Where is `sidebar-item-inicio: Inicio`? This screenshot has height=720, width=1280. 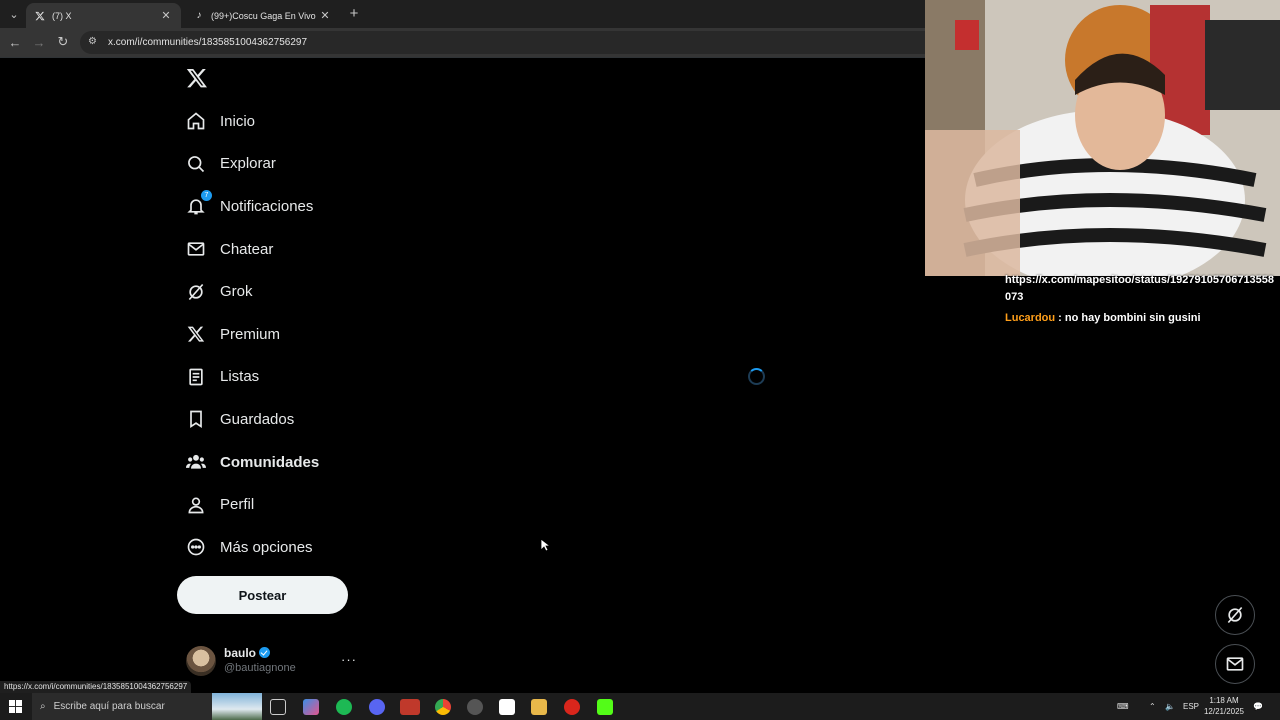
sidebar-item-inicio: Inicio is located at coordinates (276, 121).